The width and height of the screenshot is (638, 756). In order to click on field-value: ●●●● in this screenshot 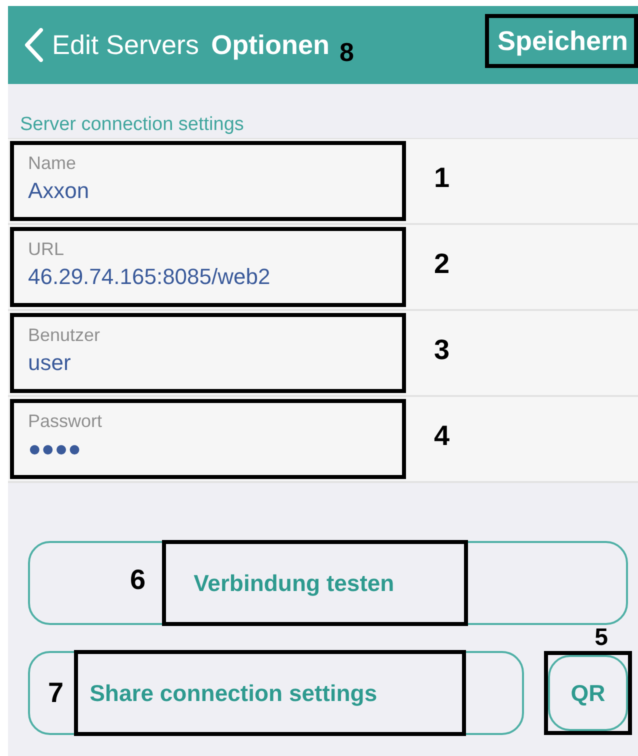, I will do `click(215, 449)`.